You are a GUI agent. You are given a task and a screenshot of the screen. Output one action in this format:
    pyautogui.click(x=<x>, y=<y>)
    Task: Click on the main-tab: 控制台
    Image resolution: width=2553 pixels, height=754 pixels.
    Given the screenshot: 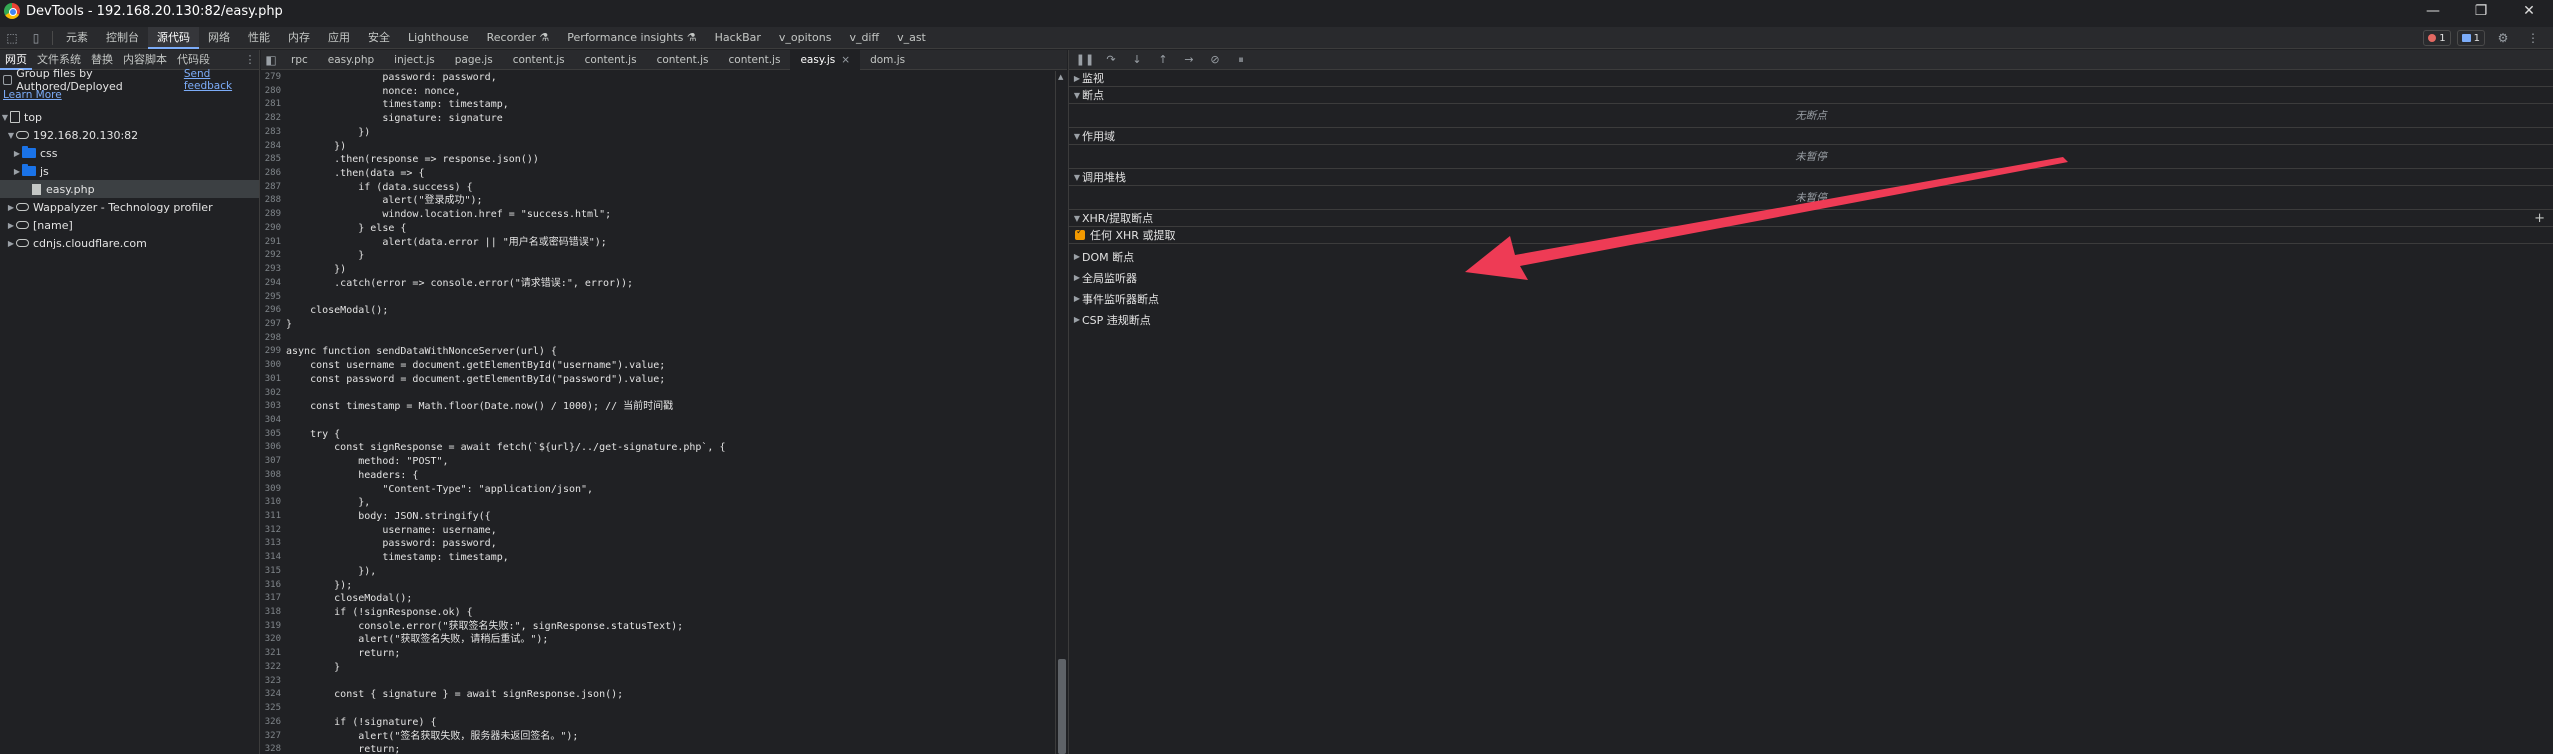 What is the action you would take?
    pyautogui.click(x=122, y=38)
    